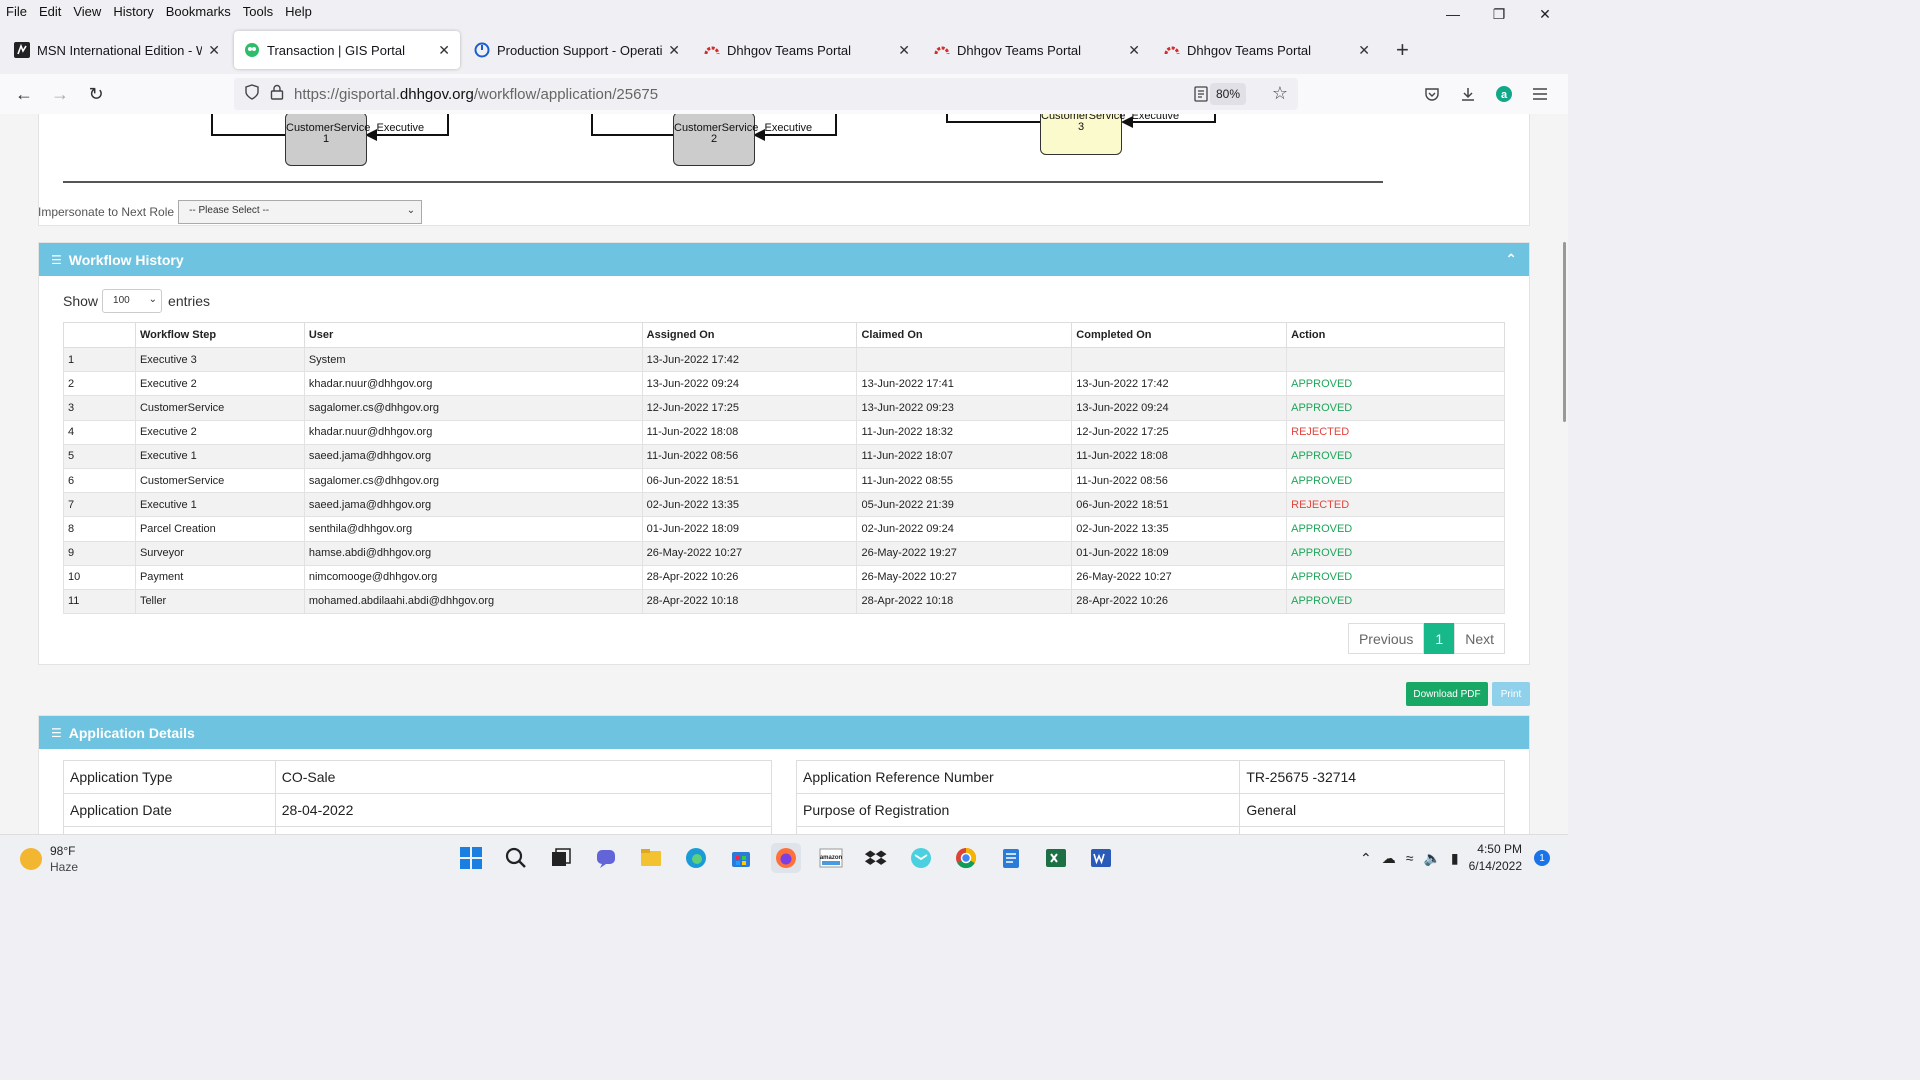 This screenshot has width=1920, height=1080. What do you see at coordinates (1389, 858) in the screenshot?
I see `onedrive-icon: ☁` at bounding box center [1389, 858].